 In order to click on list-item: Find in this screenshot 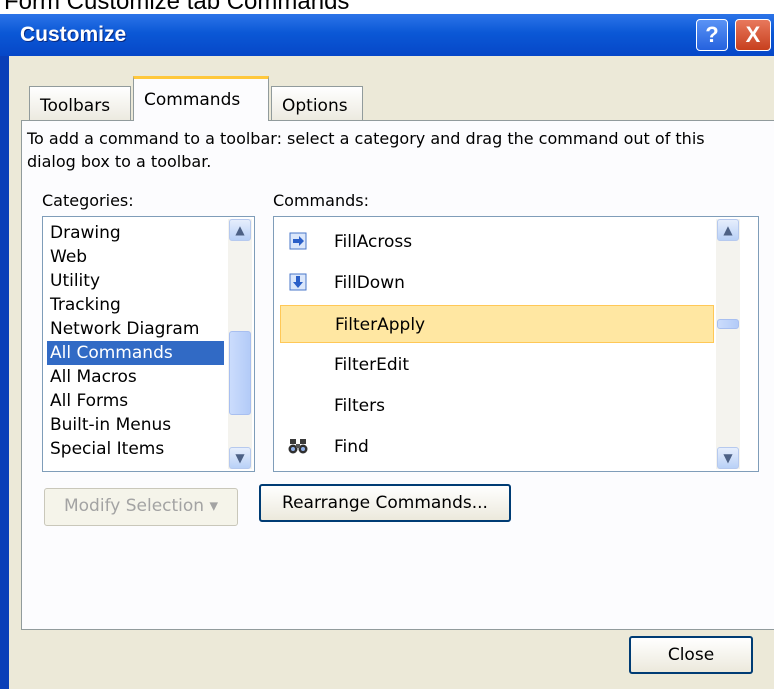, I will do `click(497, 447)`.